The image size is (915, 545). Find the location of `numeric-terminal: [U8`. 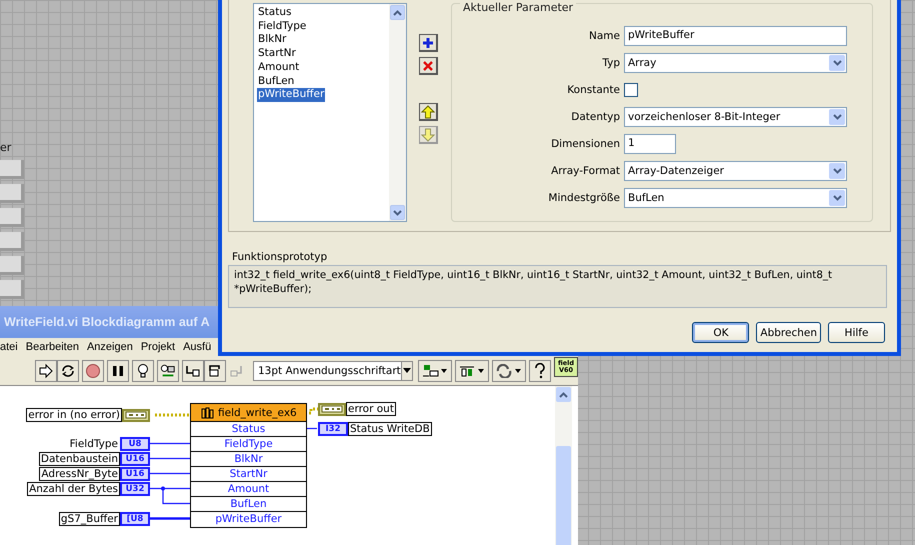

numeric-terminal: [U8 is located at coordinates (135, 519).